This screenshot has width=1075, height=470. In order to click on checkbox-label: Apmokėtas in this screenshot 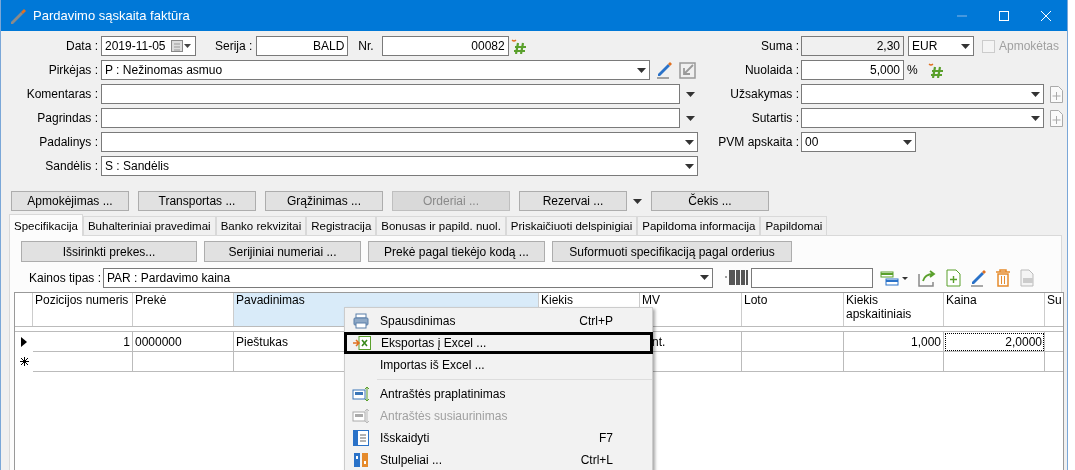, I will do `click(1029, 46)`.